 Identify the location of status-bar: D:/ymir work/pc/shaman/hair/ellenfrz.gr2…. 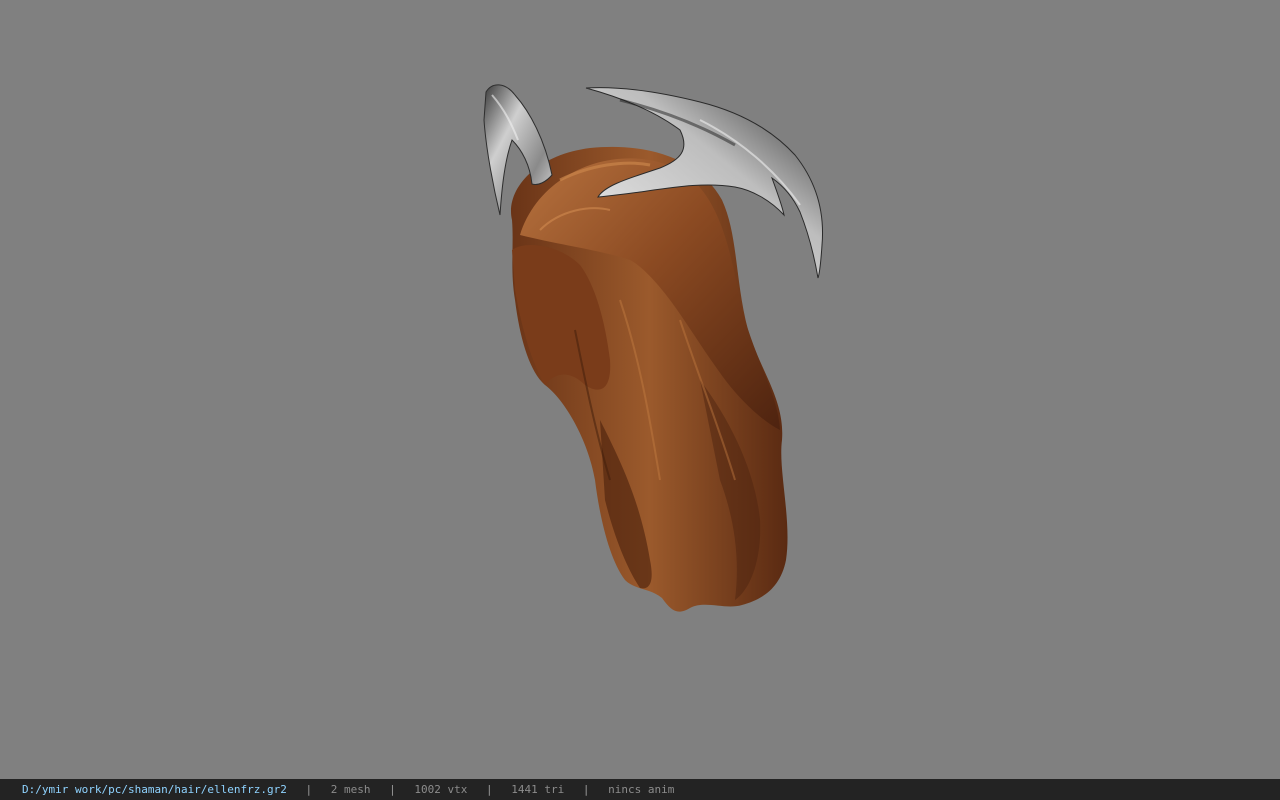
(640, 789).